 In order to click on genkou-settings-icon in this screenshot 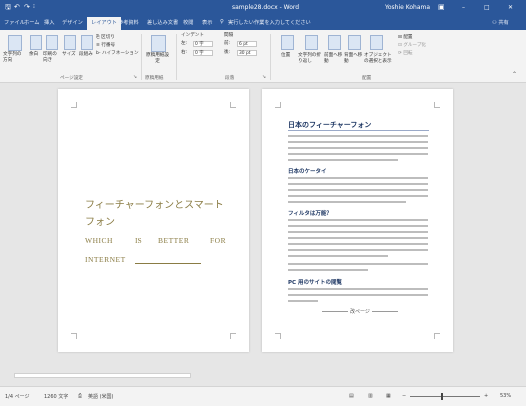, I will do `click(158, 43)`.